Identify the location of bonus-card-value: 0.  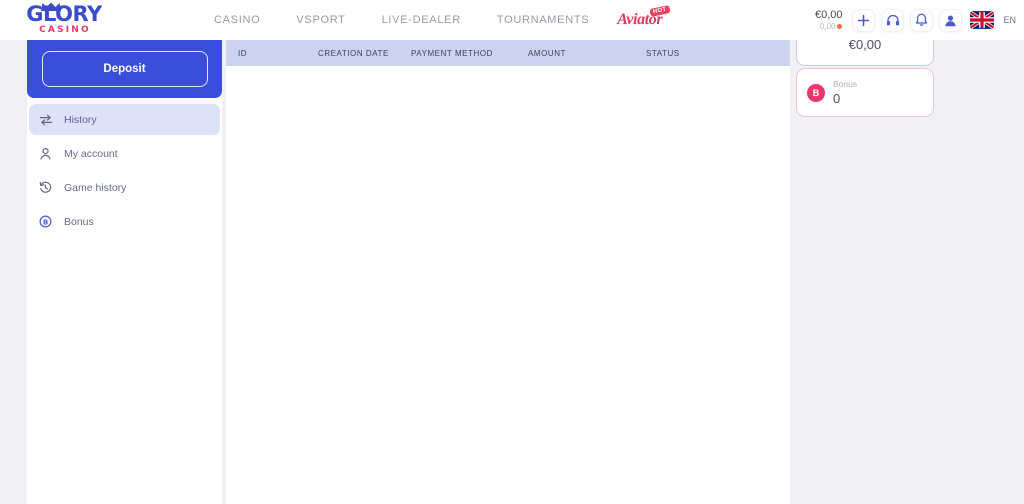
(837, 98).